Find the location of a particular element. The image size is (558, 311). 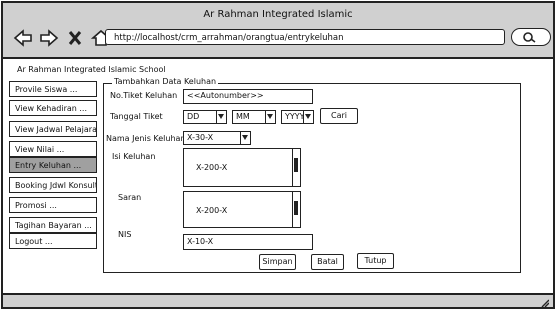

cancel-button: Batal is located at coordinates (327, 262).